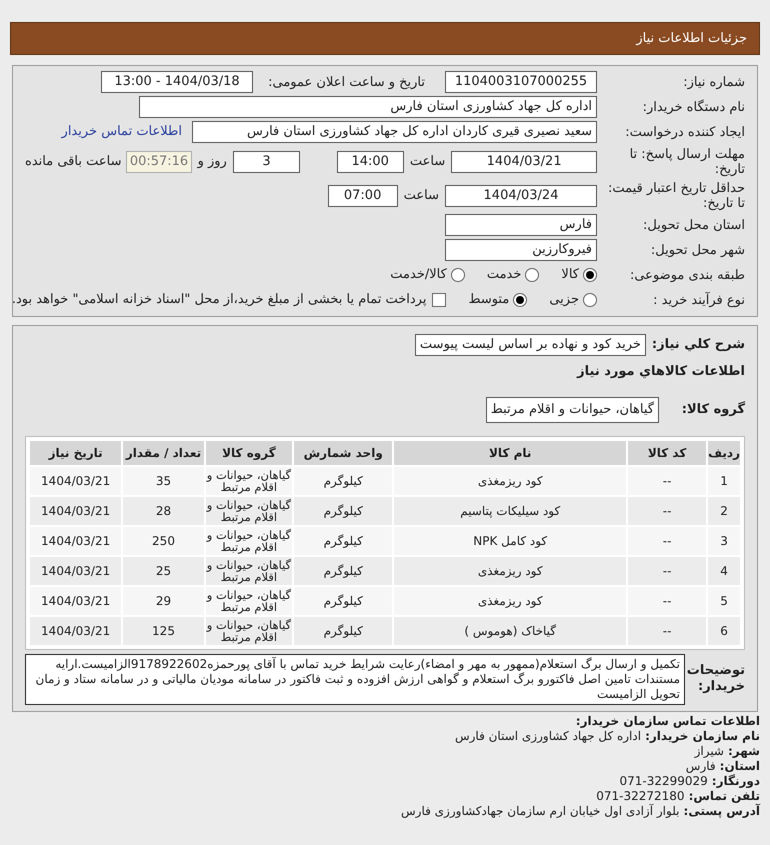  Describe the element at coordinates (510, 452) in the screenshot. I see `column-header: نام کالا` at that location.